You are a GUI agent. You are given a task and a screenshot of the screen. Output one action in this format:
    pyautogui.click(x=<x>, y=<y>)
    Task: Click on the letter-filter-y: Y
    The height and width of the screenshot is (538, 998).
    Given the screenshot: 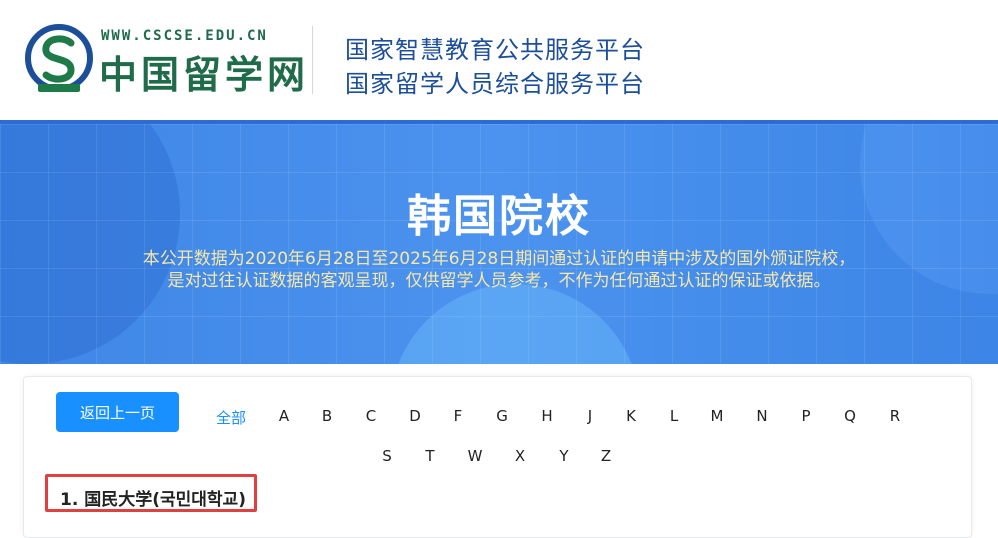 What is the action you would take?
    pyautogui.click(x=563, y=456)
    